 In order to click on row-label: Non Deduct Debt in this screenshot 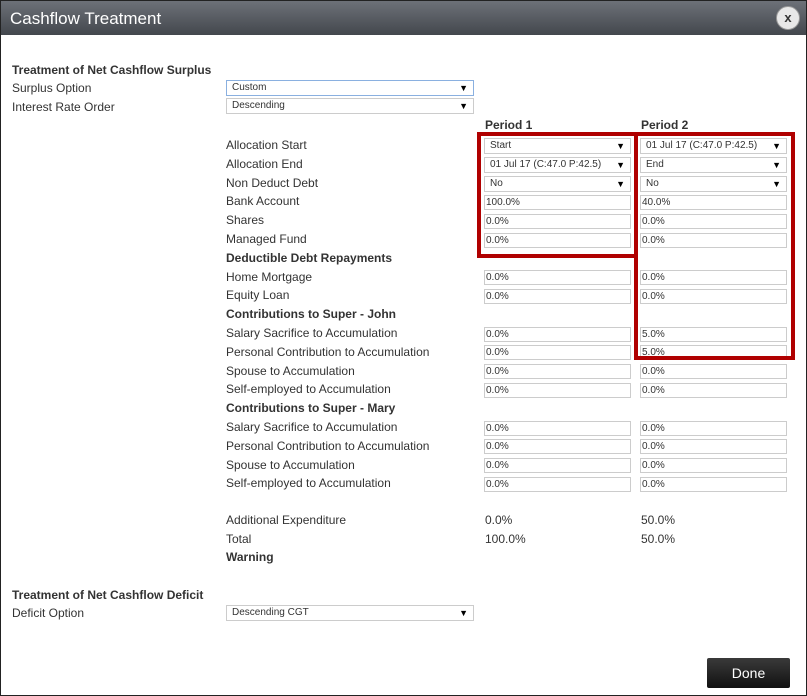, I will do `click(272, 182)`.